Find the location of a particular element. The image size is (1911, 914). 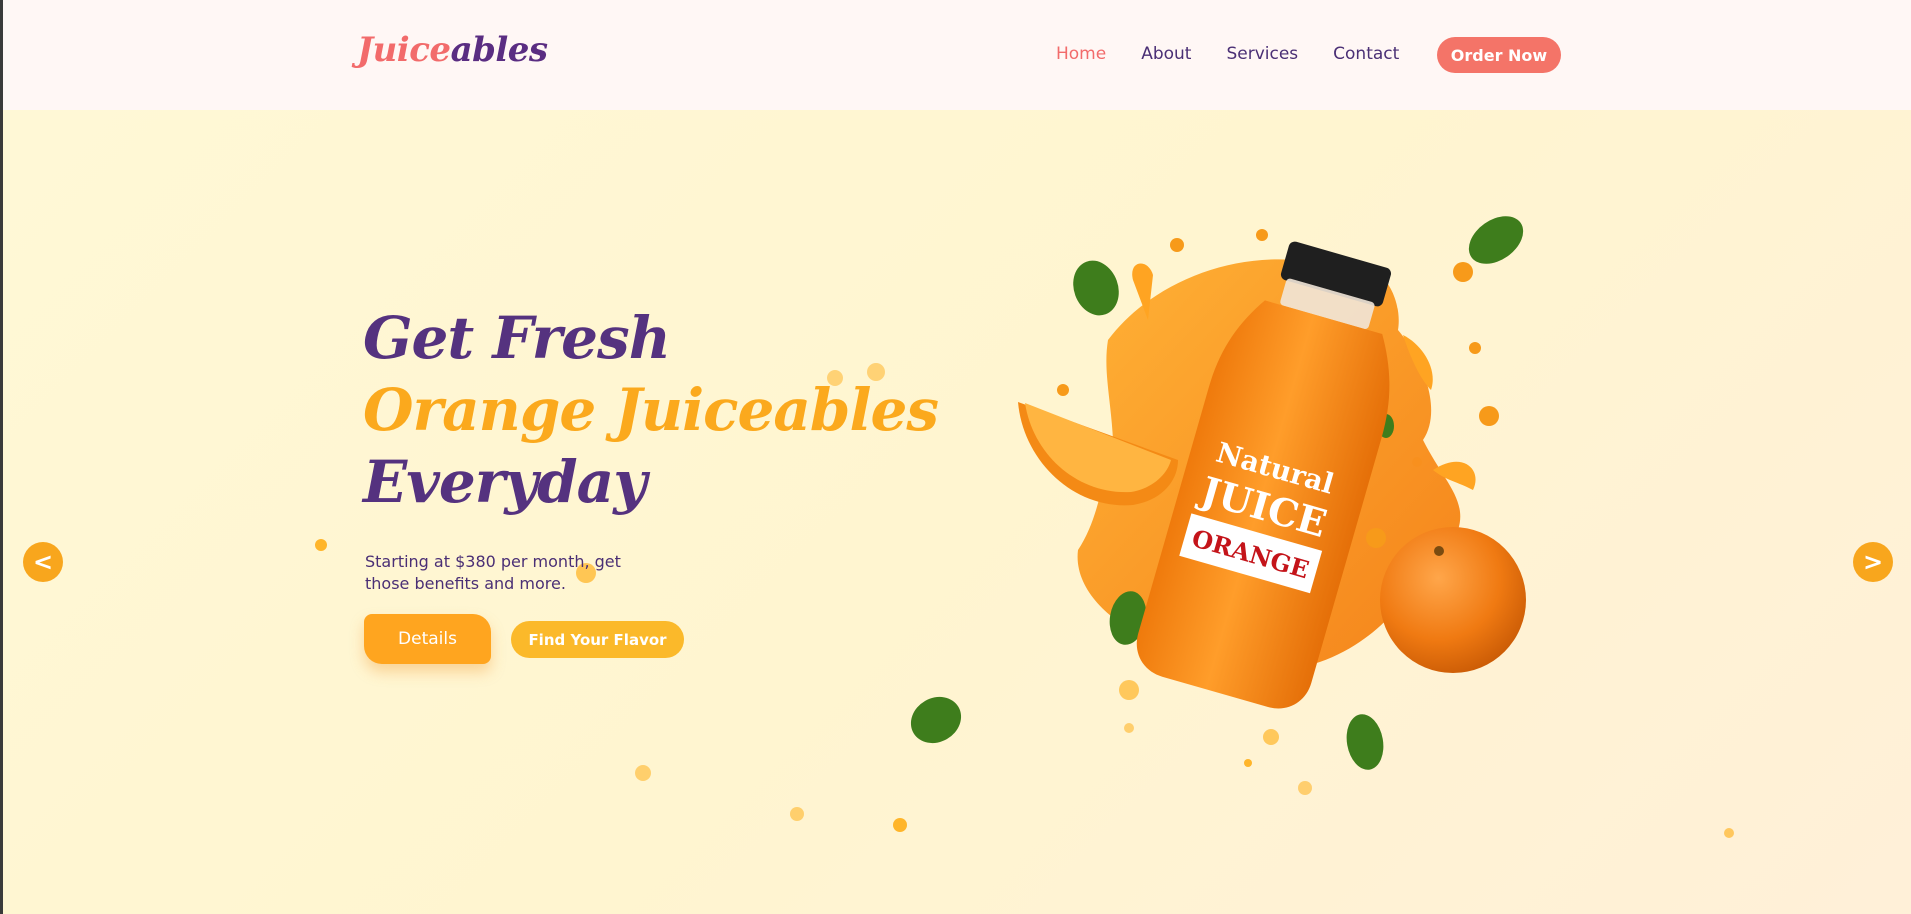

hero-headline: Get Fresh Orange Juiceables Everyday is located at coordinates (651, 410).